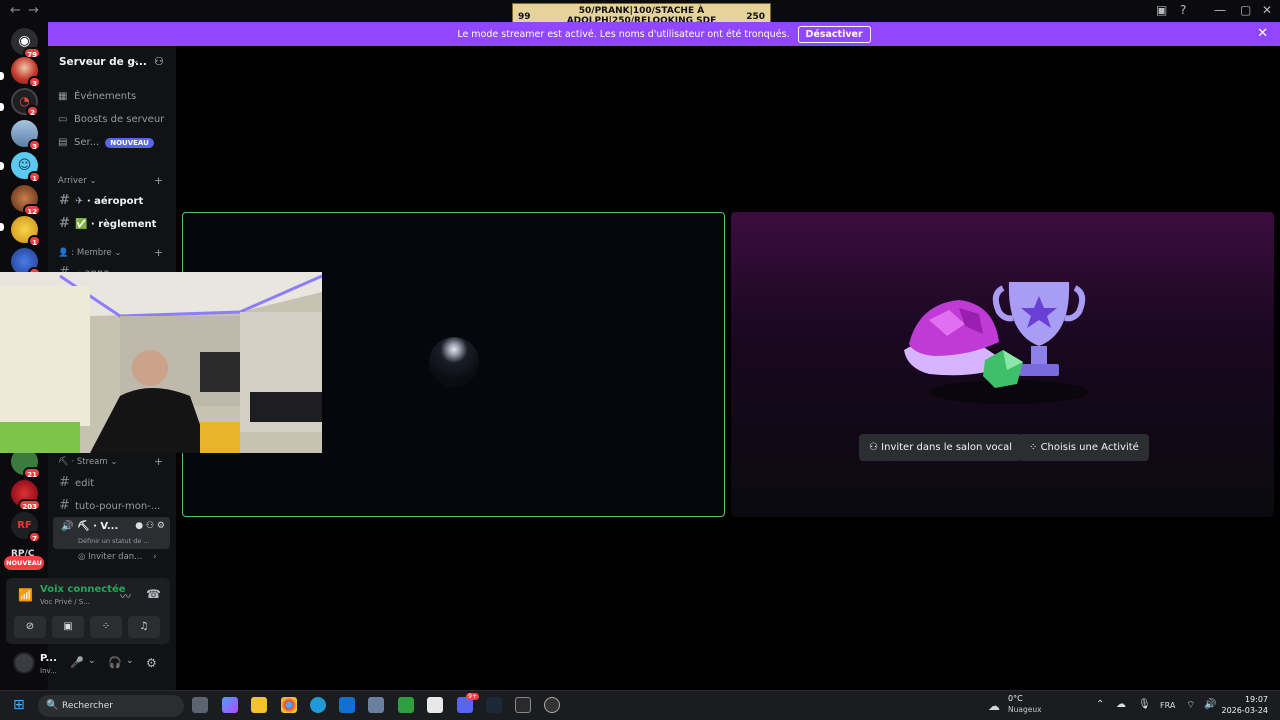 Image resolution: width=1280 pixels, height=720 pixels. What do you see at coordinates (19, 705) in the screenshot?
I see `windows-start-icon: ⊞` at bounding box center [19, 705].